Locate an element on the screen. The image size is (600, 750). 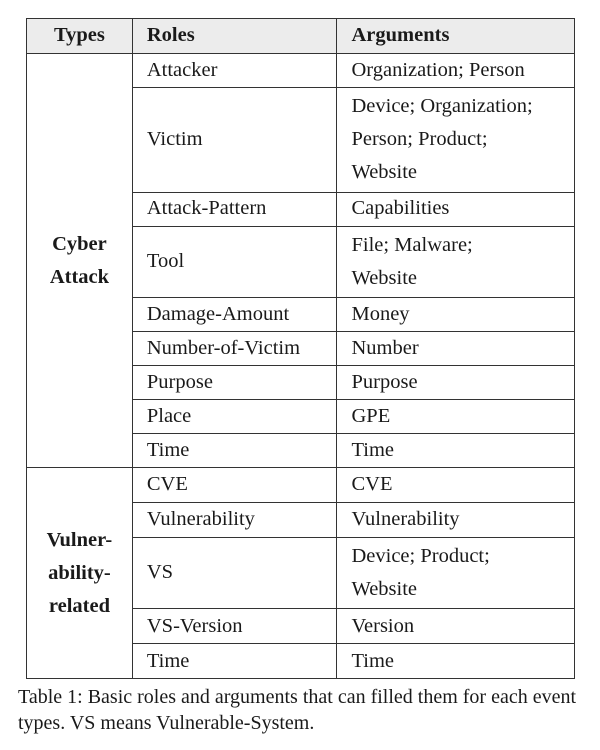
type-label-line: related is located at coordinates (79, 605).